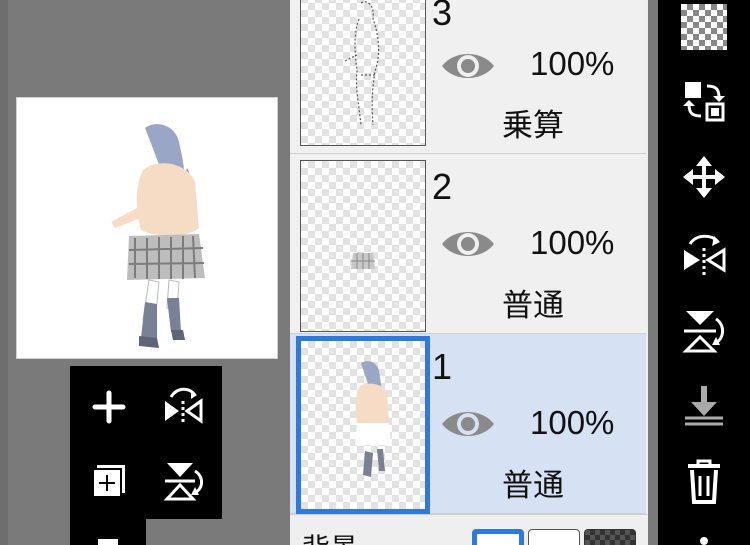 The height and width of the screenshot is (545, 750). What do you see at coordinates (498, 537) in the screenshot?
I see `background-swatch-white` at bounding box center [498, 537].